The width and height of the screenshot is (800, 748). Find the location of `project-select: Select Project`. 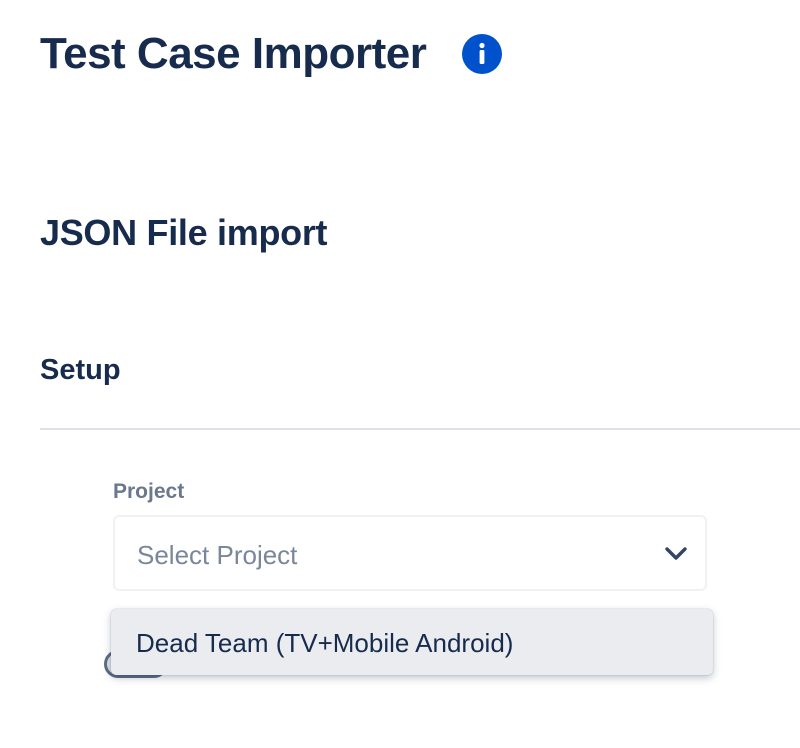

project-select: Select Project is located at coordinates (410, 553).